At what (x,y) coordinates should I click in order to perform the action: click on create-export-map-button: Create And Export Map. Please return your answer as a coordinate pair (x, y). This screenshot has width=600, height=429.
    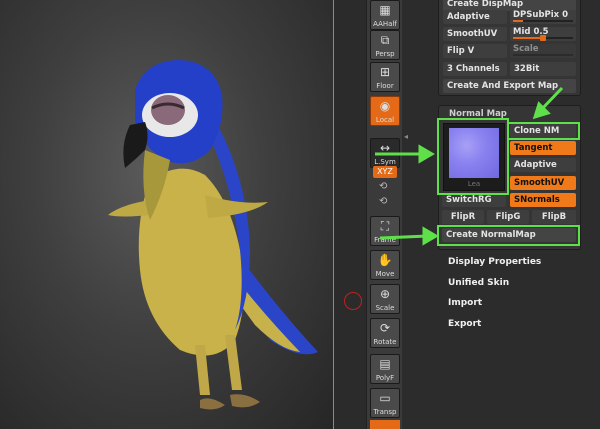
    Looking at the image, I should click on (509, 86).